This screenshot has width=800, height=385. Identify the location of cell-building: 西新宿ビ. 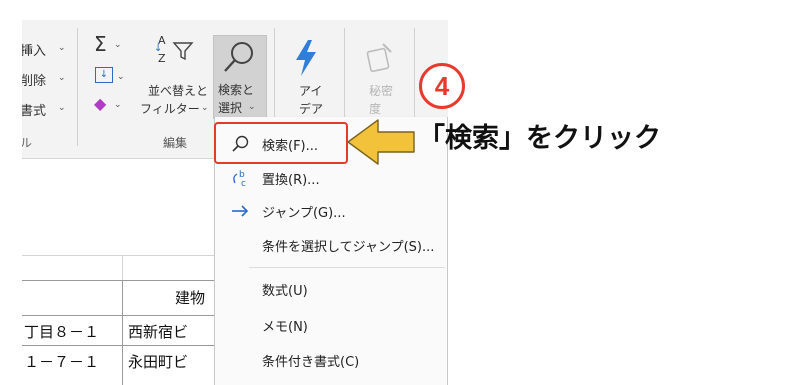
(158, 331).